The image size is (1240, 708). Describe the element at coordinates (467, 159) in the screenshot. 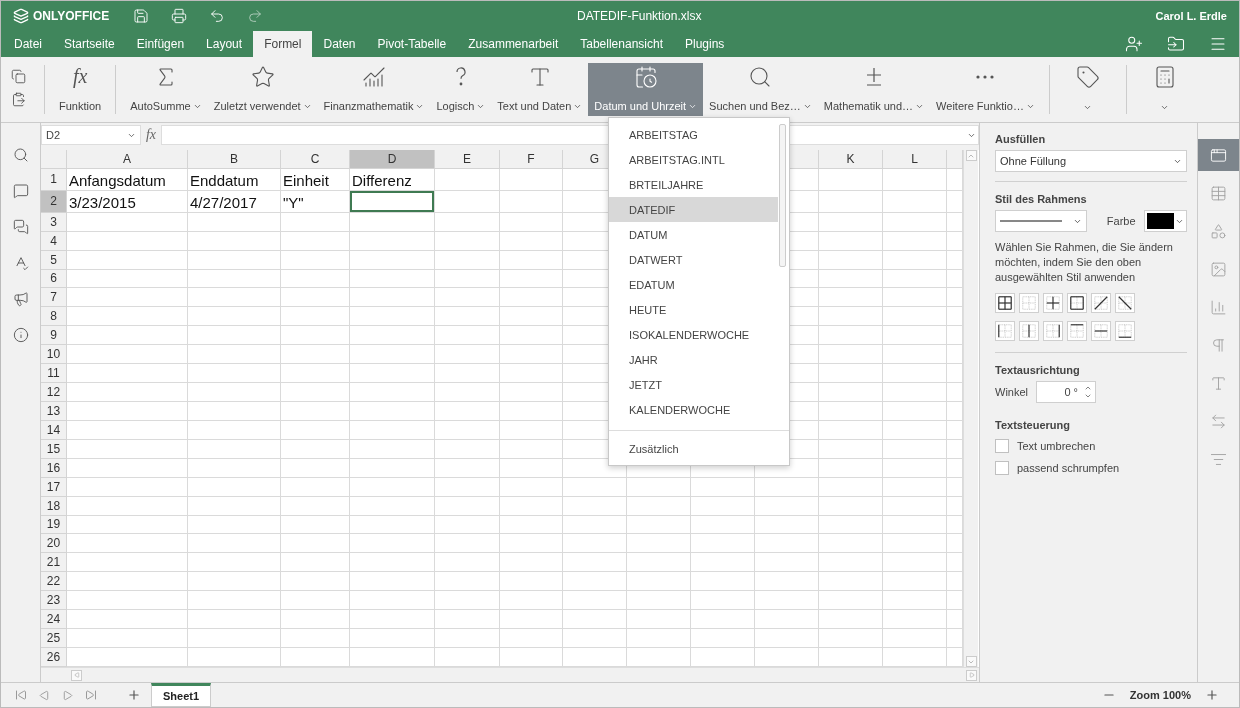

I see `column-header: E` at that location.